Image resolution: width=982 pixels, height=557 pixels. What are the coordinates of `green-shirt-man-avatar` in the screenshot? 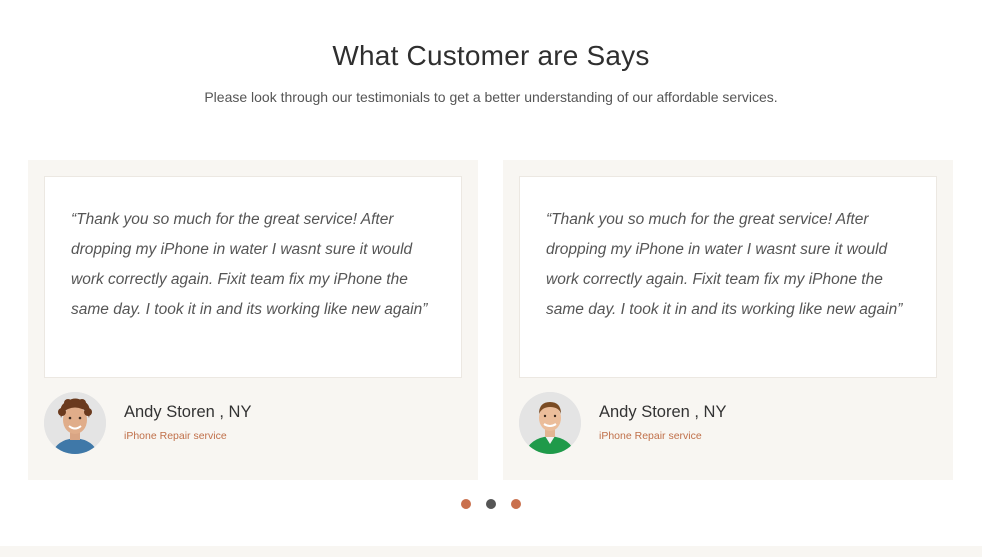 It's located at (550, 423).